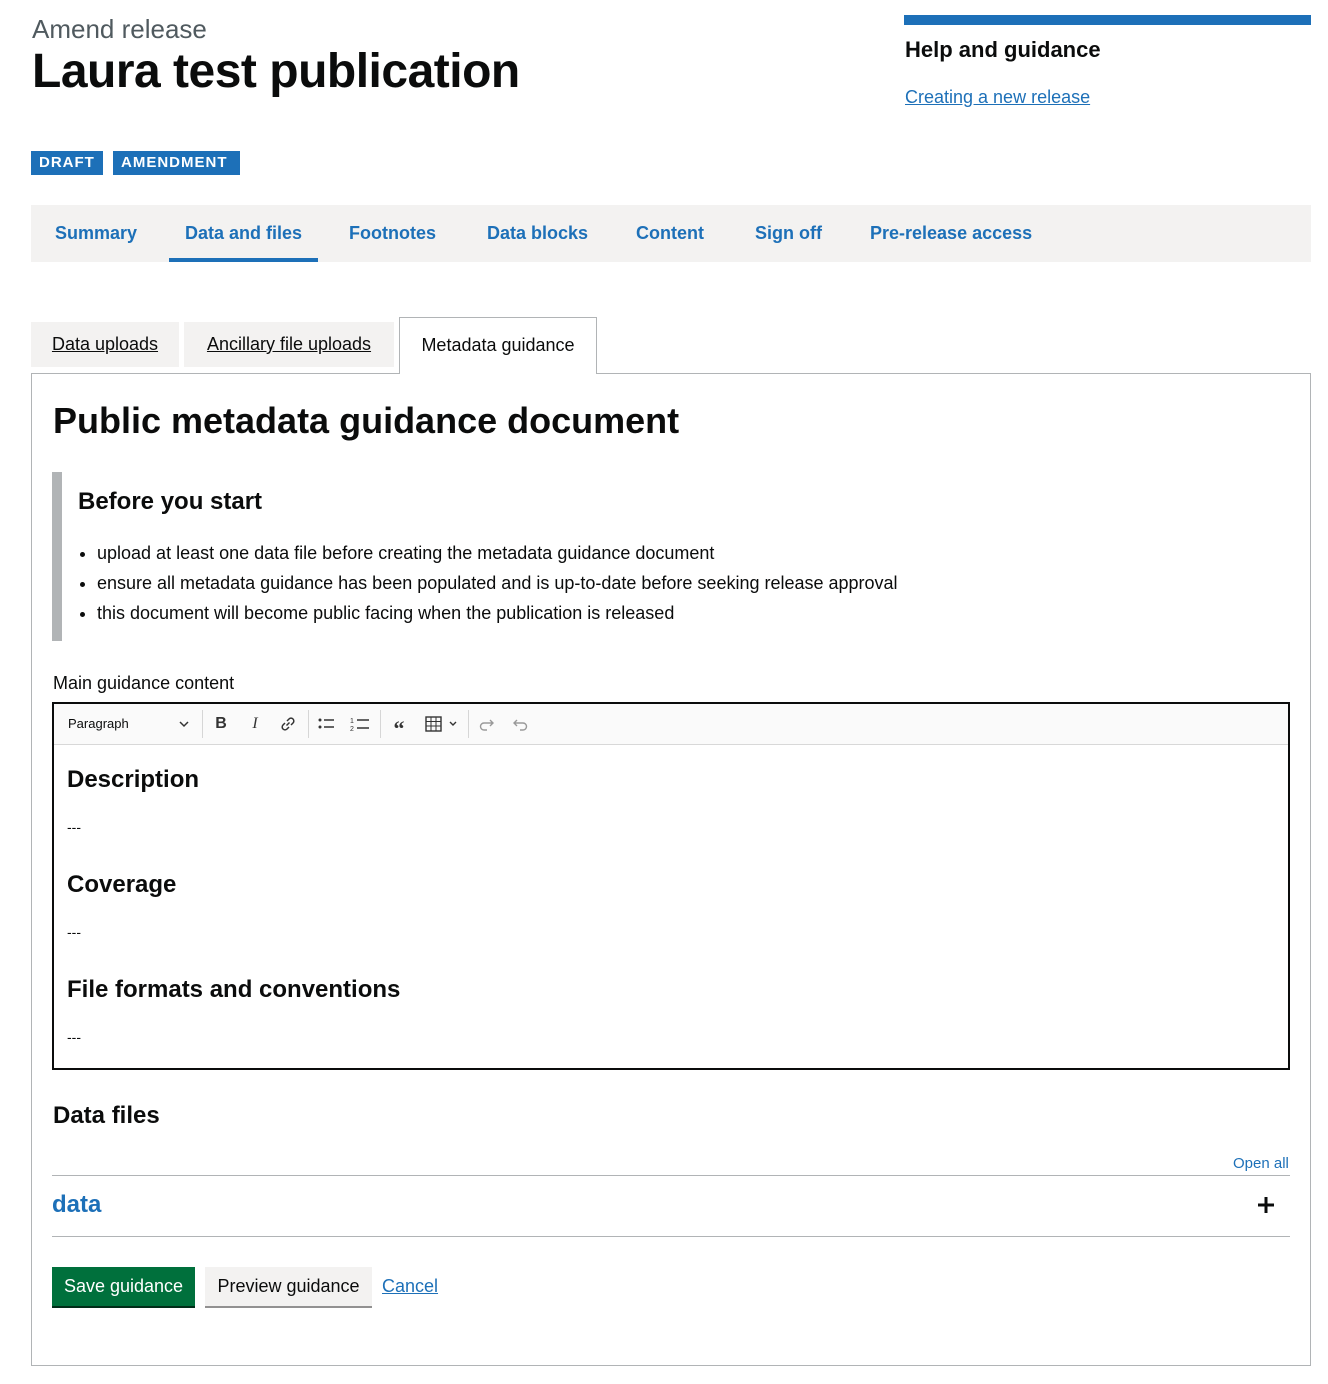  I want to click on status-badge-draft: DRAFT, so click(67, 163).